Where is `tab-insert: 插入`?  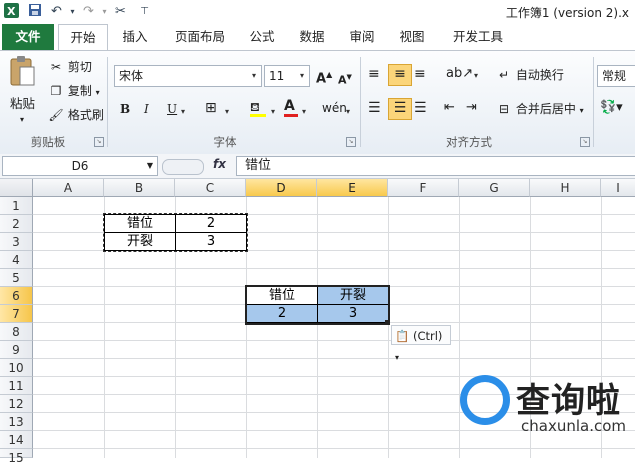
tab-insert: 插入 is located at coordinates (135, 37).